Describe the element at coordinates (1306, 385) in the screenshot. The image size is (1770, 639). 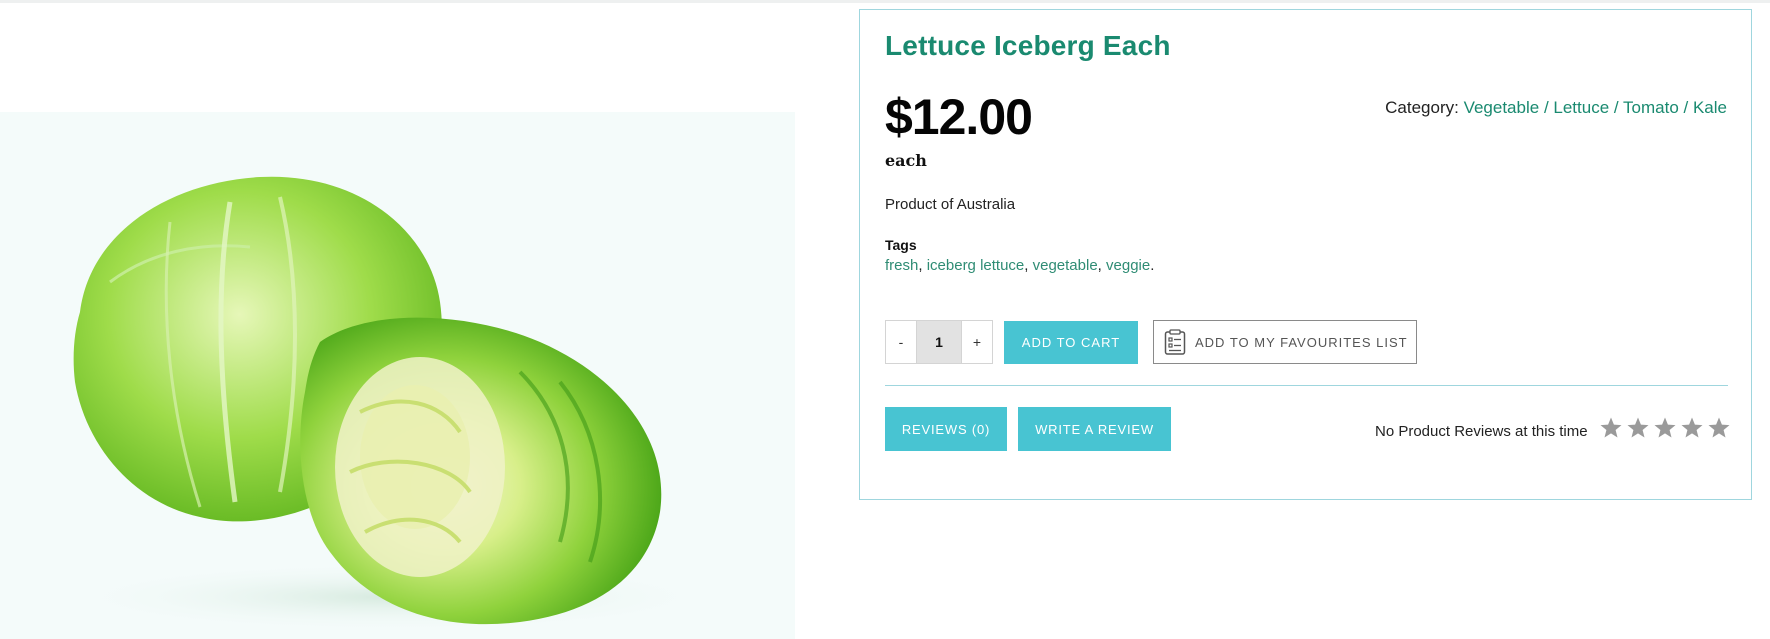
I see `section-divider` at that location.